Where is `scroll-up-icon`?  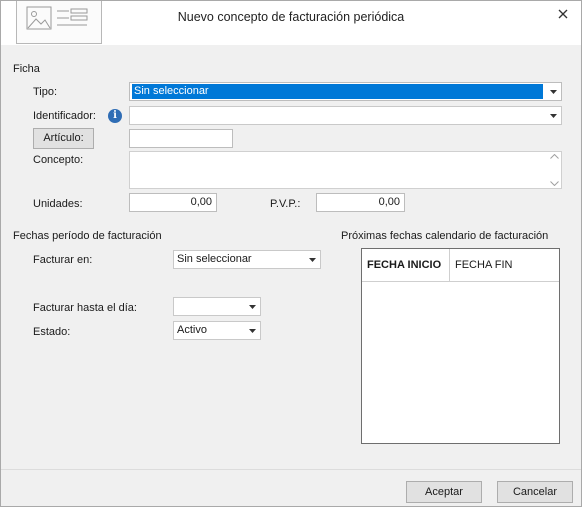 scroll-up-icon is located at coordinates (554, 156).